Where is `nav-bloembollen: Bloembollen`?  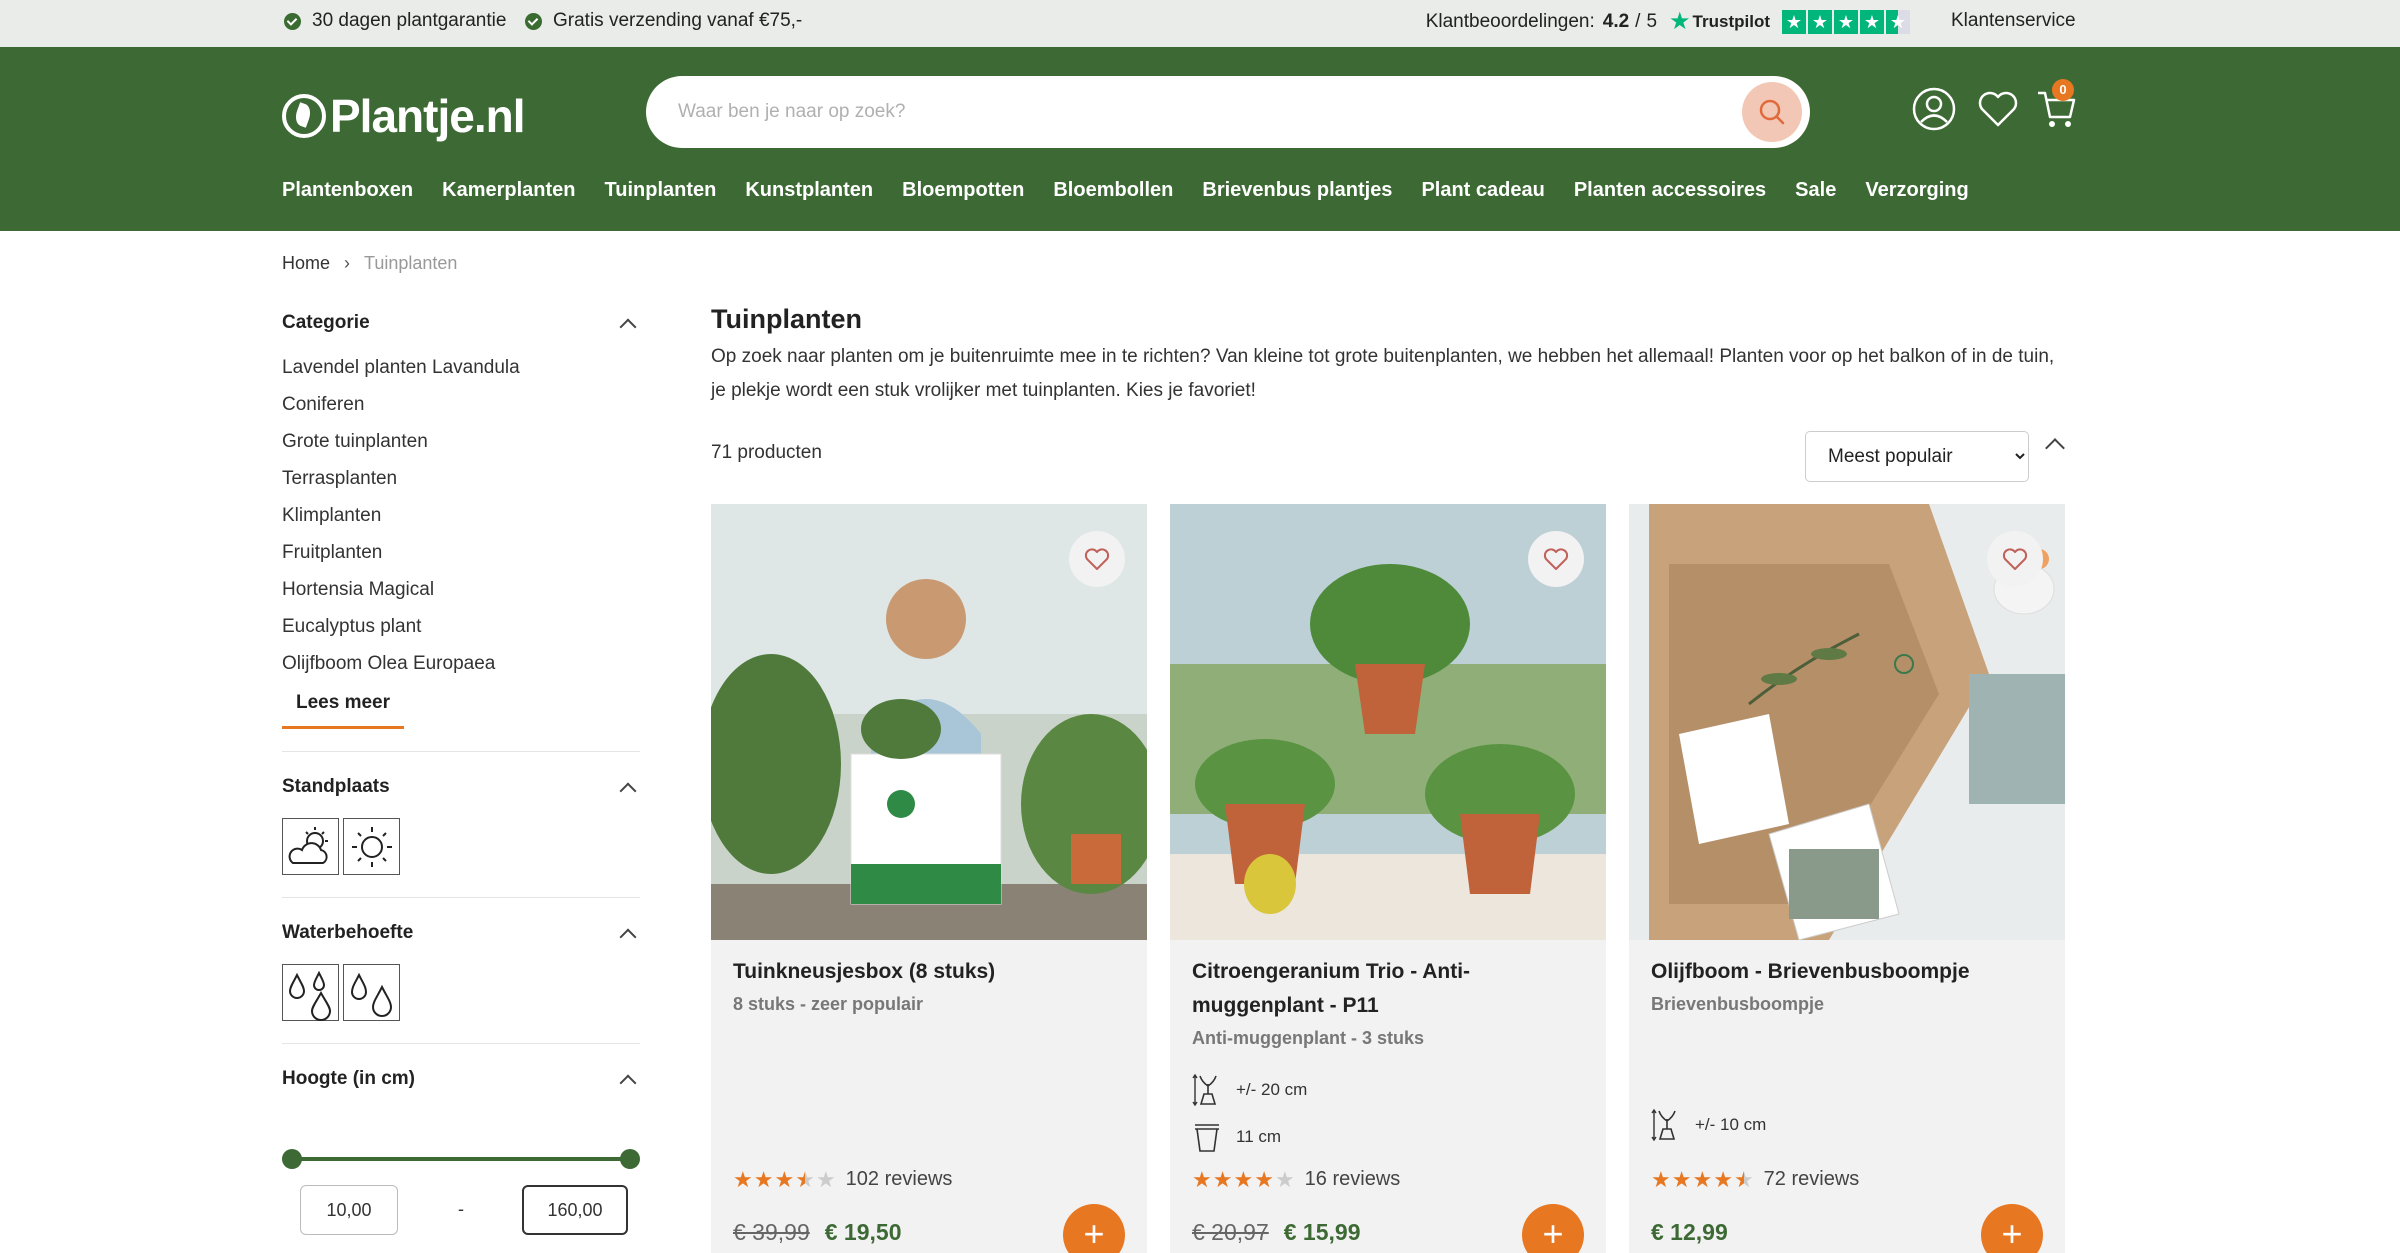 nav-bloembollen: Bloembollen is located at coordinates (1113, 190).